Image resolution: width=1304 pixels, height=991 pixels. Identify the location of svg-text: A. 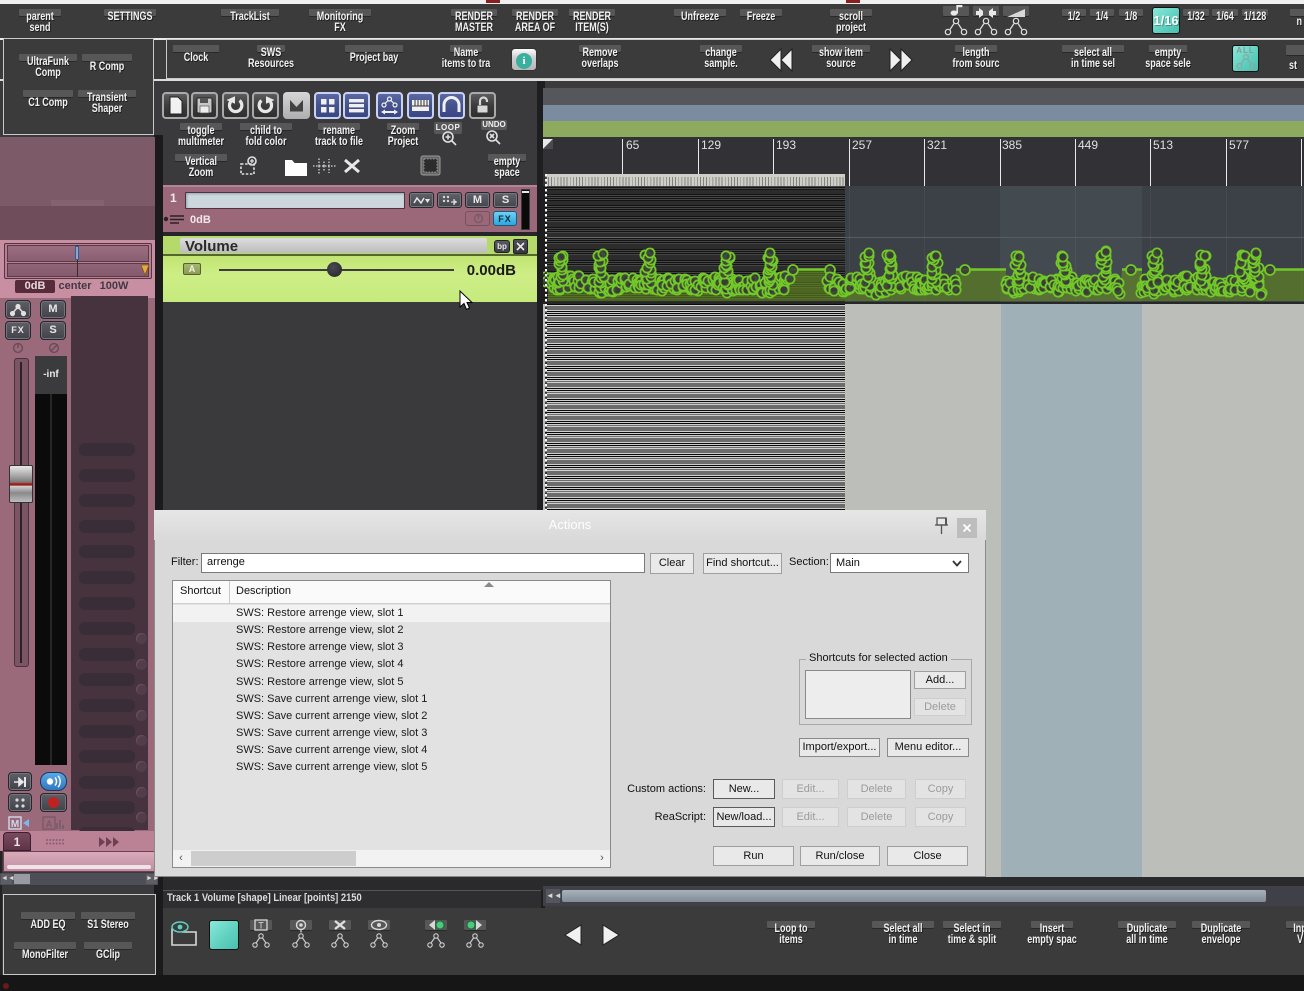
(49, 824).